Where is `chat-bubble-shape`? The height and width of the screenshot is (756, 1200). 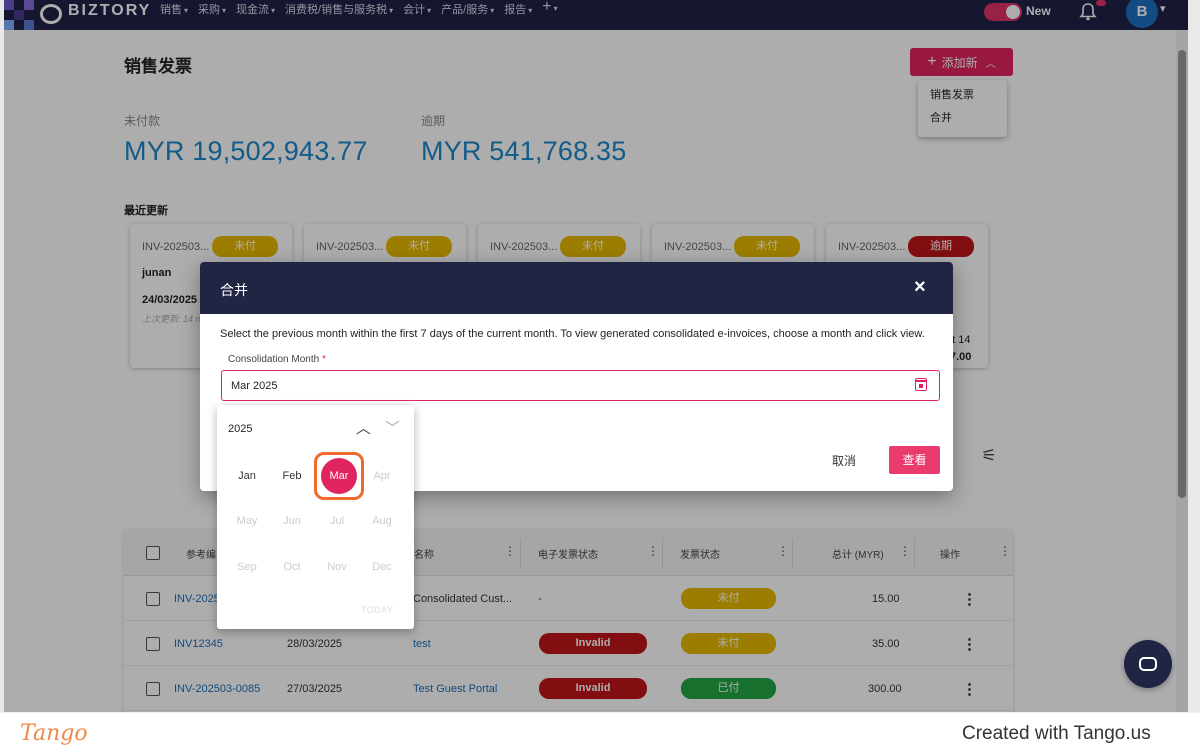
chat-bubble-shape is located at coordinates (1148, 664).